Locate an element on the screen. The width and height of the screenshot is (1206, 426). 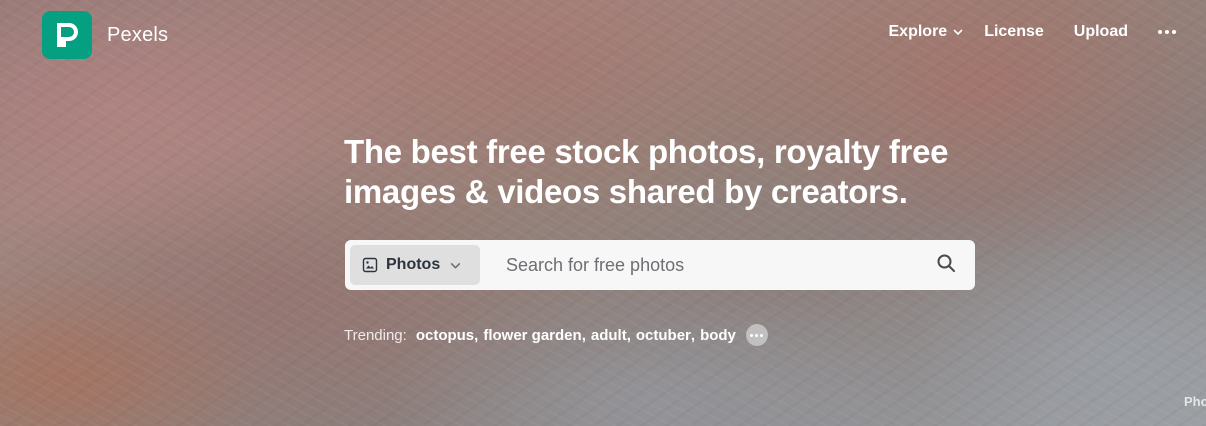
trending-label: Trending: is located at coordinates (375, 335).